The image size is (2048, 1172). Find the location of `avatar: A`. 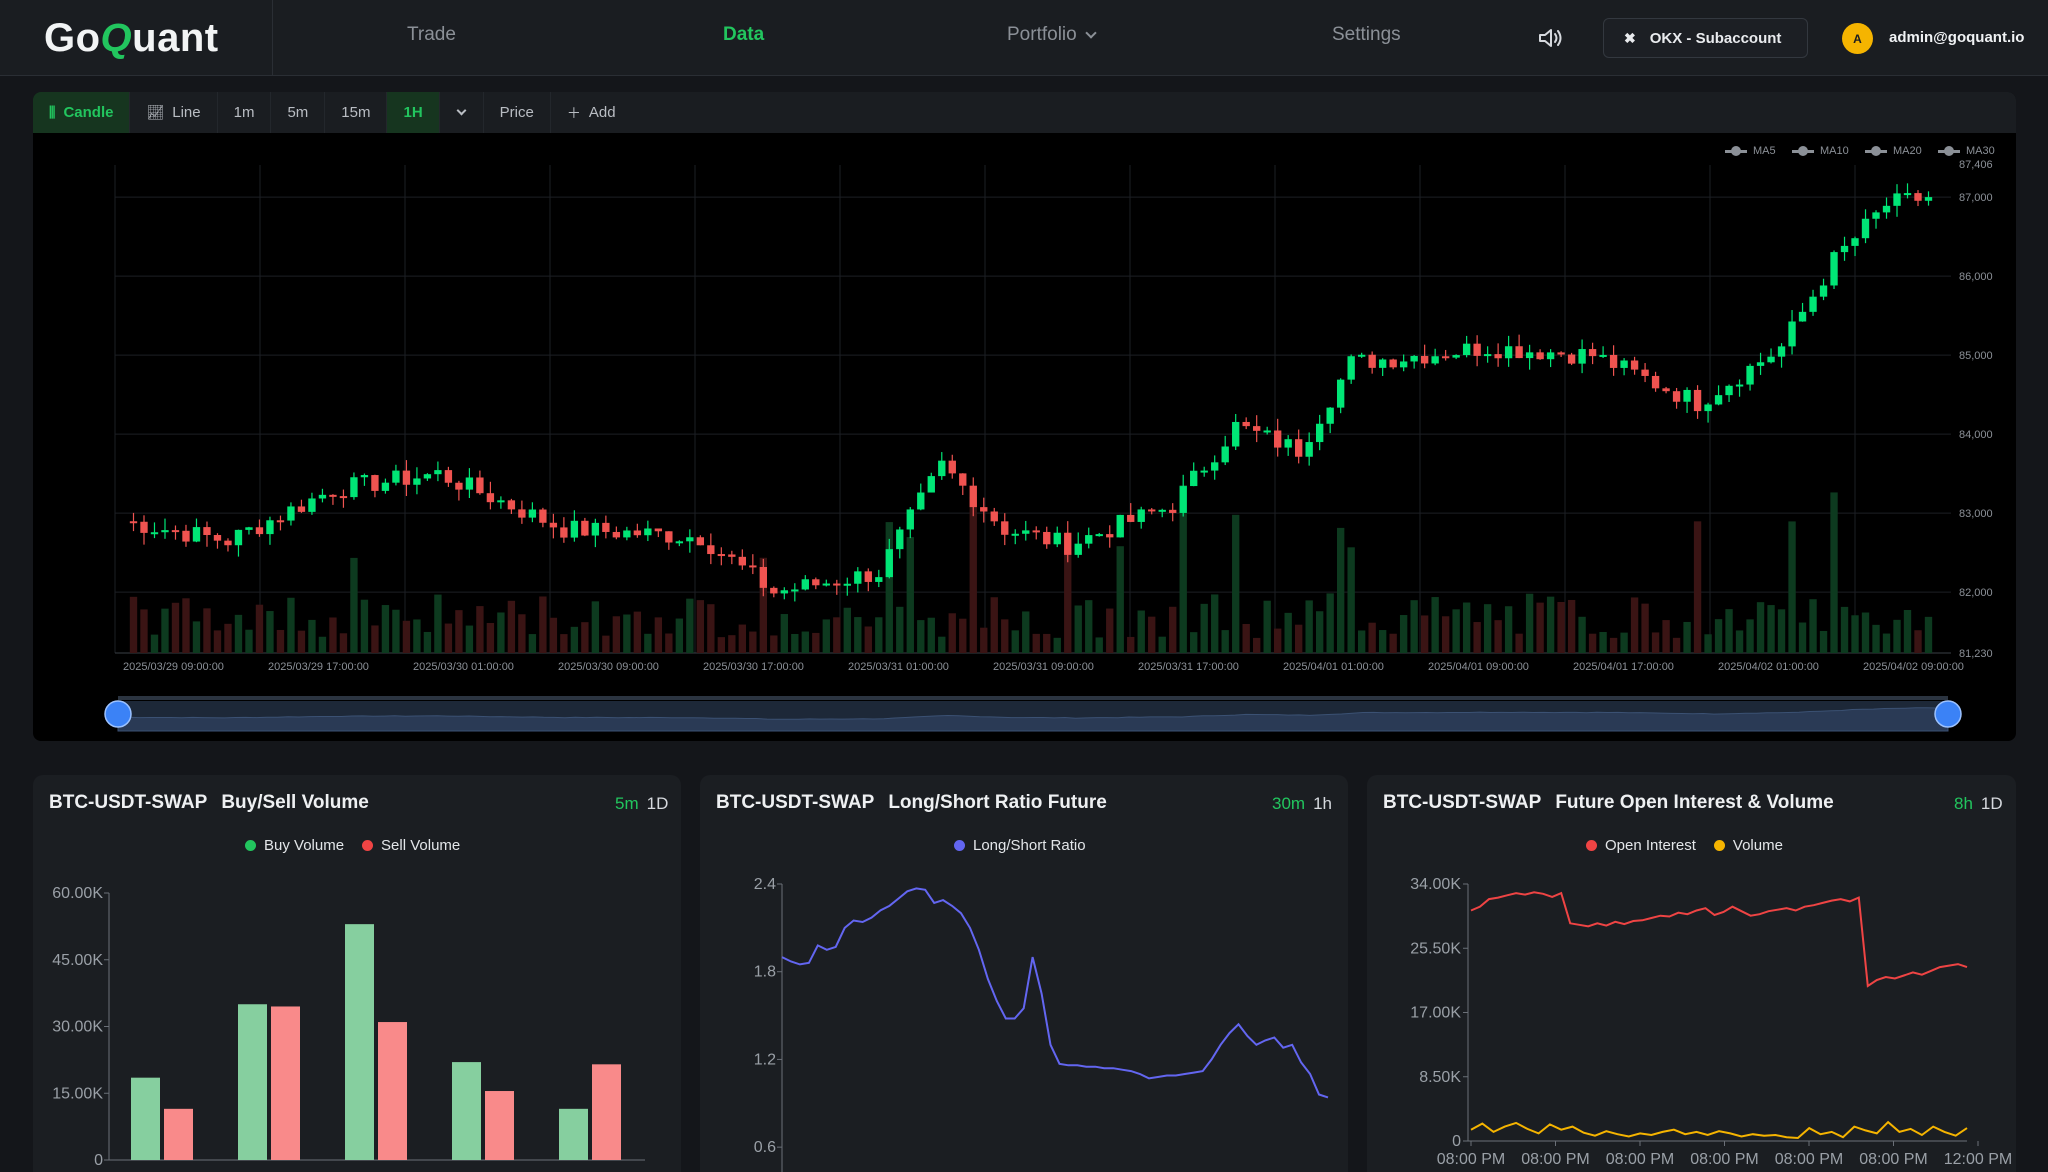

avatar: A is located at coordinates (1857, 38).